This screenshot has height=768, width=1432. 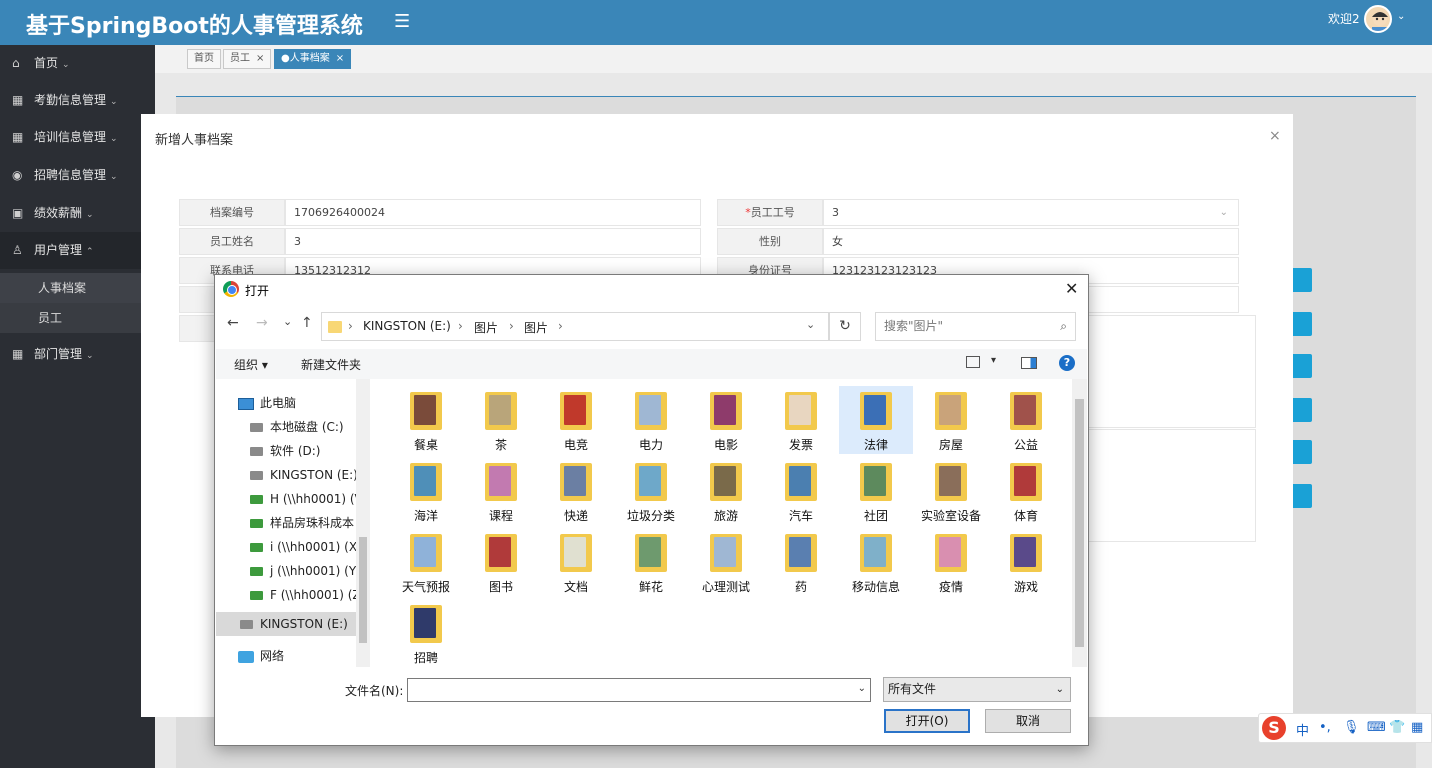 I want to click on folder-item: 餐桌, so click(x=426, y=420).